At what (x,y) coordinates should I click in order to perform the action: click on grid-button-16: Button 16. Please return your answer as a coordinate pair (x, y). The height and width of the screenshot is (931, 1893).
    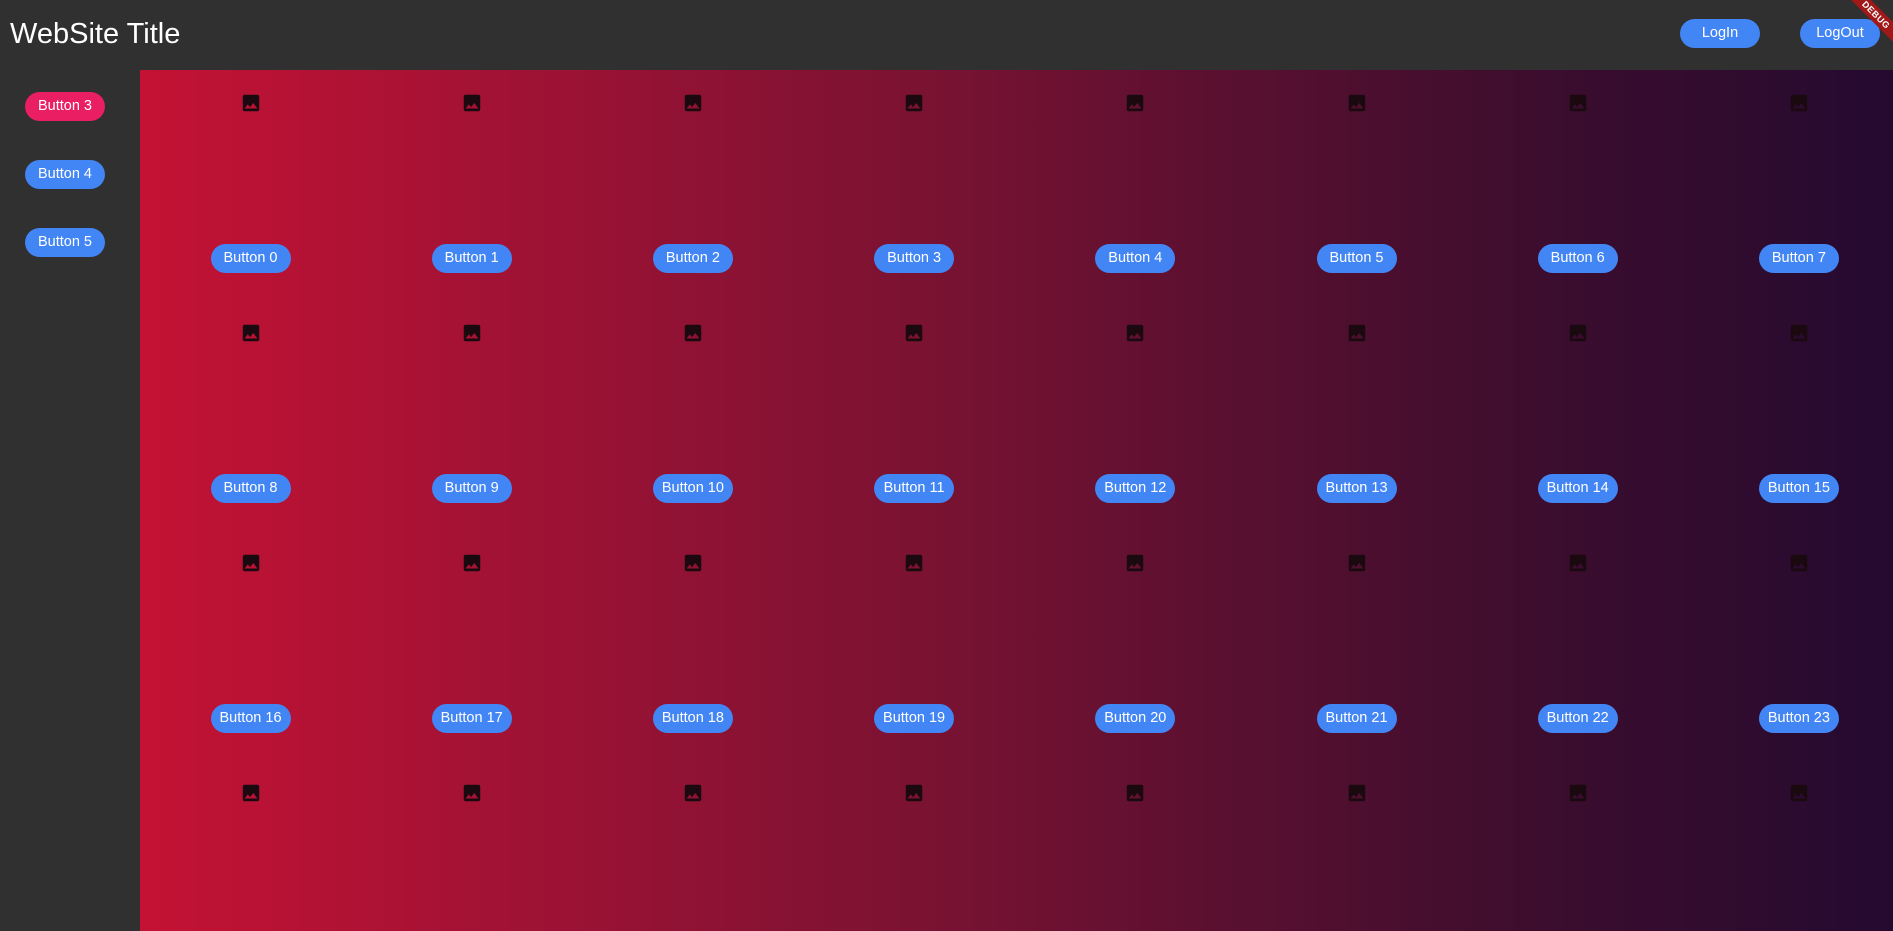
    Looking at the image, I should click on (250, 718).